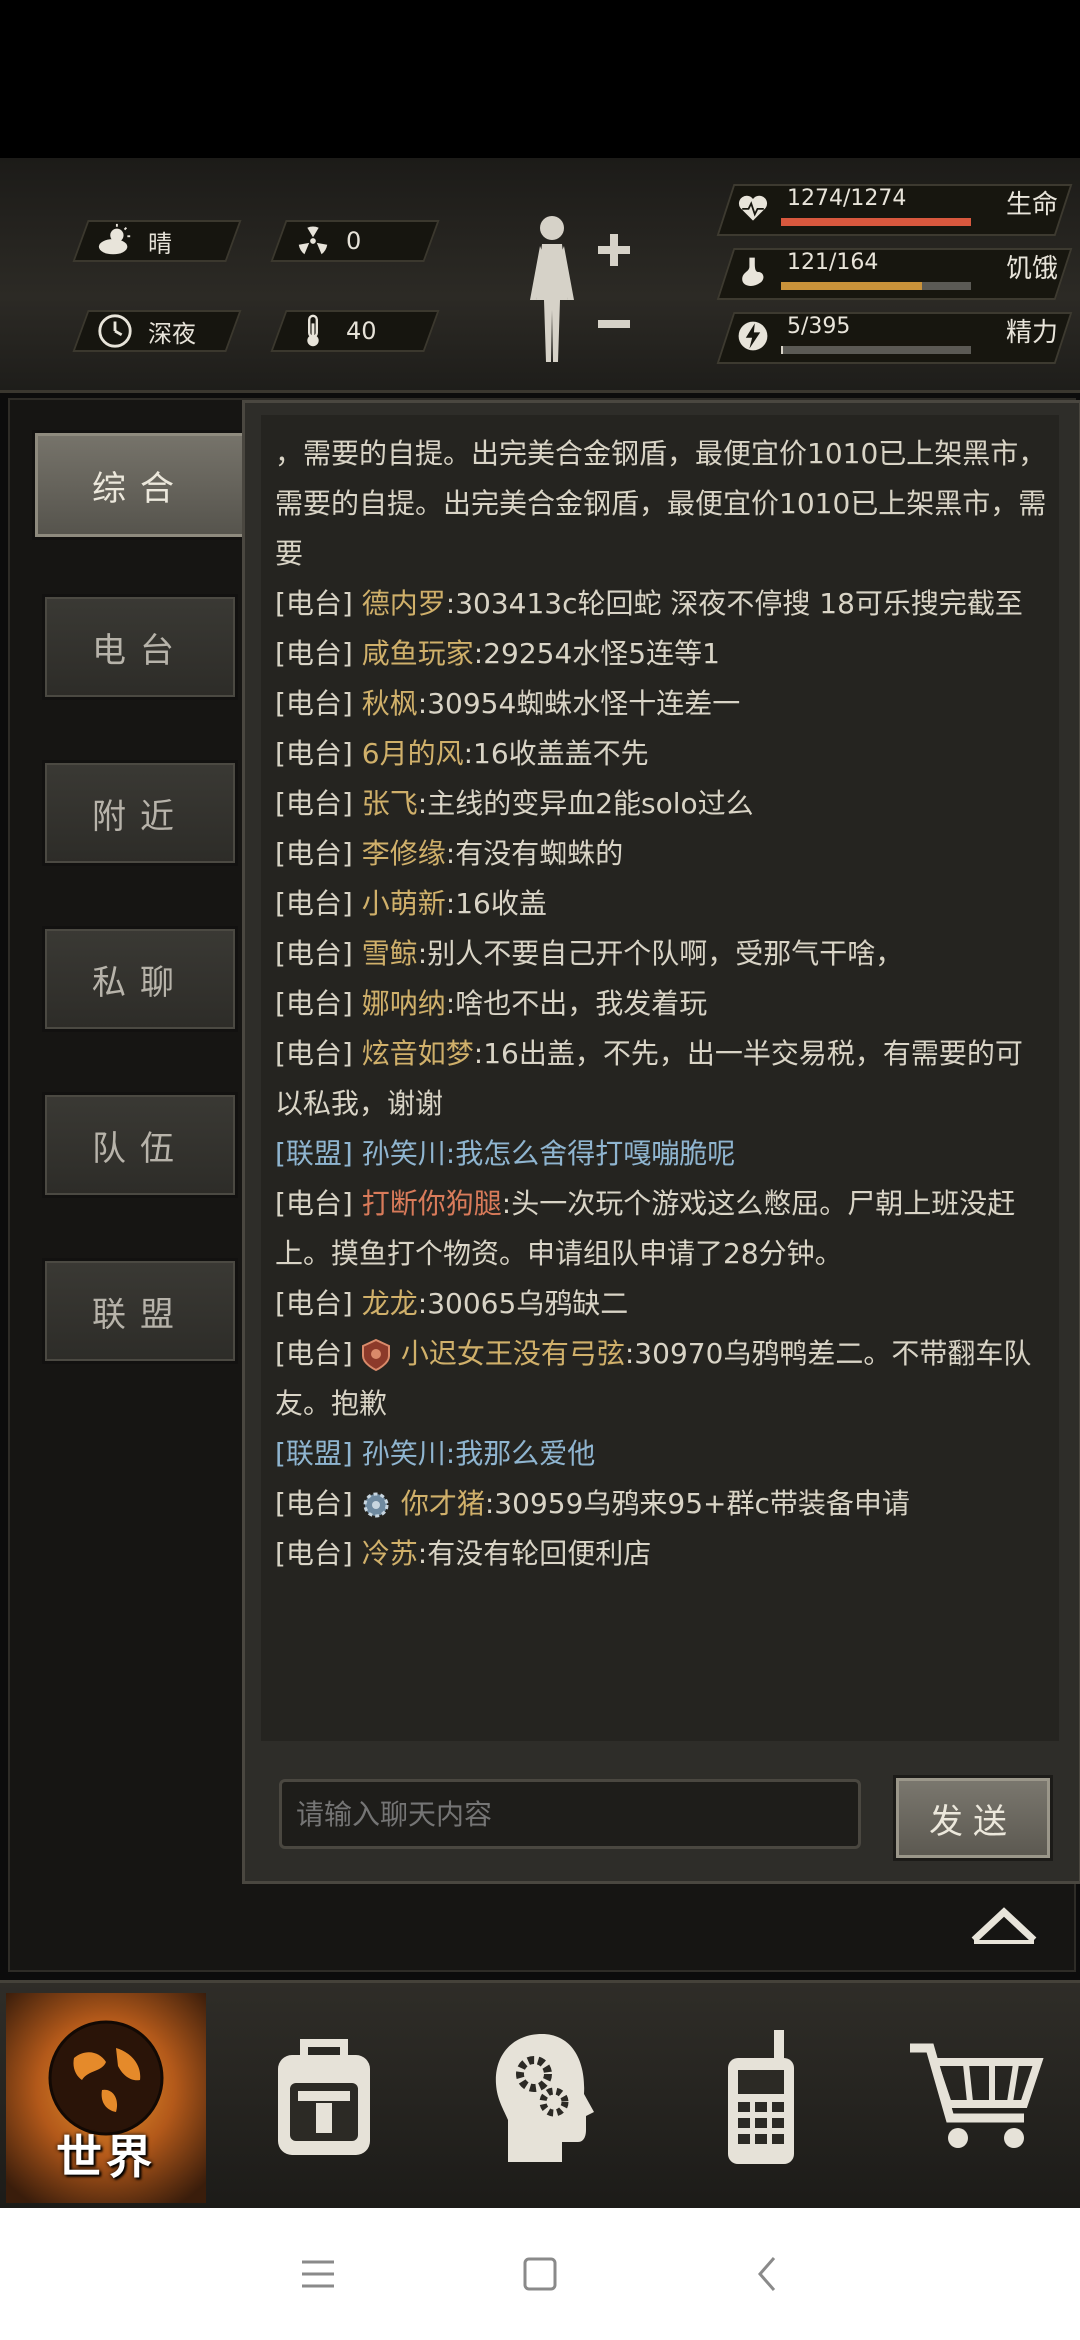  I want to click on tab-nearby: 附近, so click(140, 813).